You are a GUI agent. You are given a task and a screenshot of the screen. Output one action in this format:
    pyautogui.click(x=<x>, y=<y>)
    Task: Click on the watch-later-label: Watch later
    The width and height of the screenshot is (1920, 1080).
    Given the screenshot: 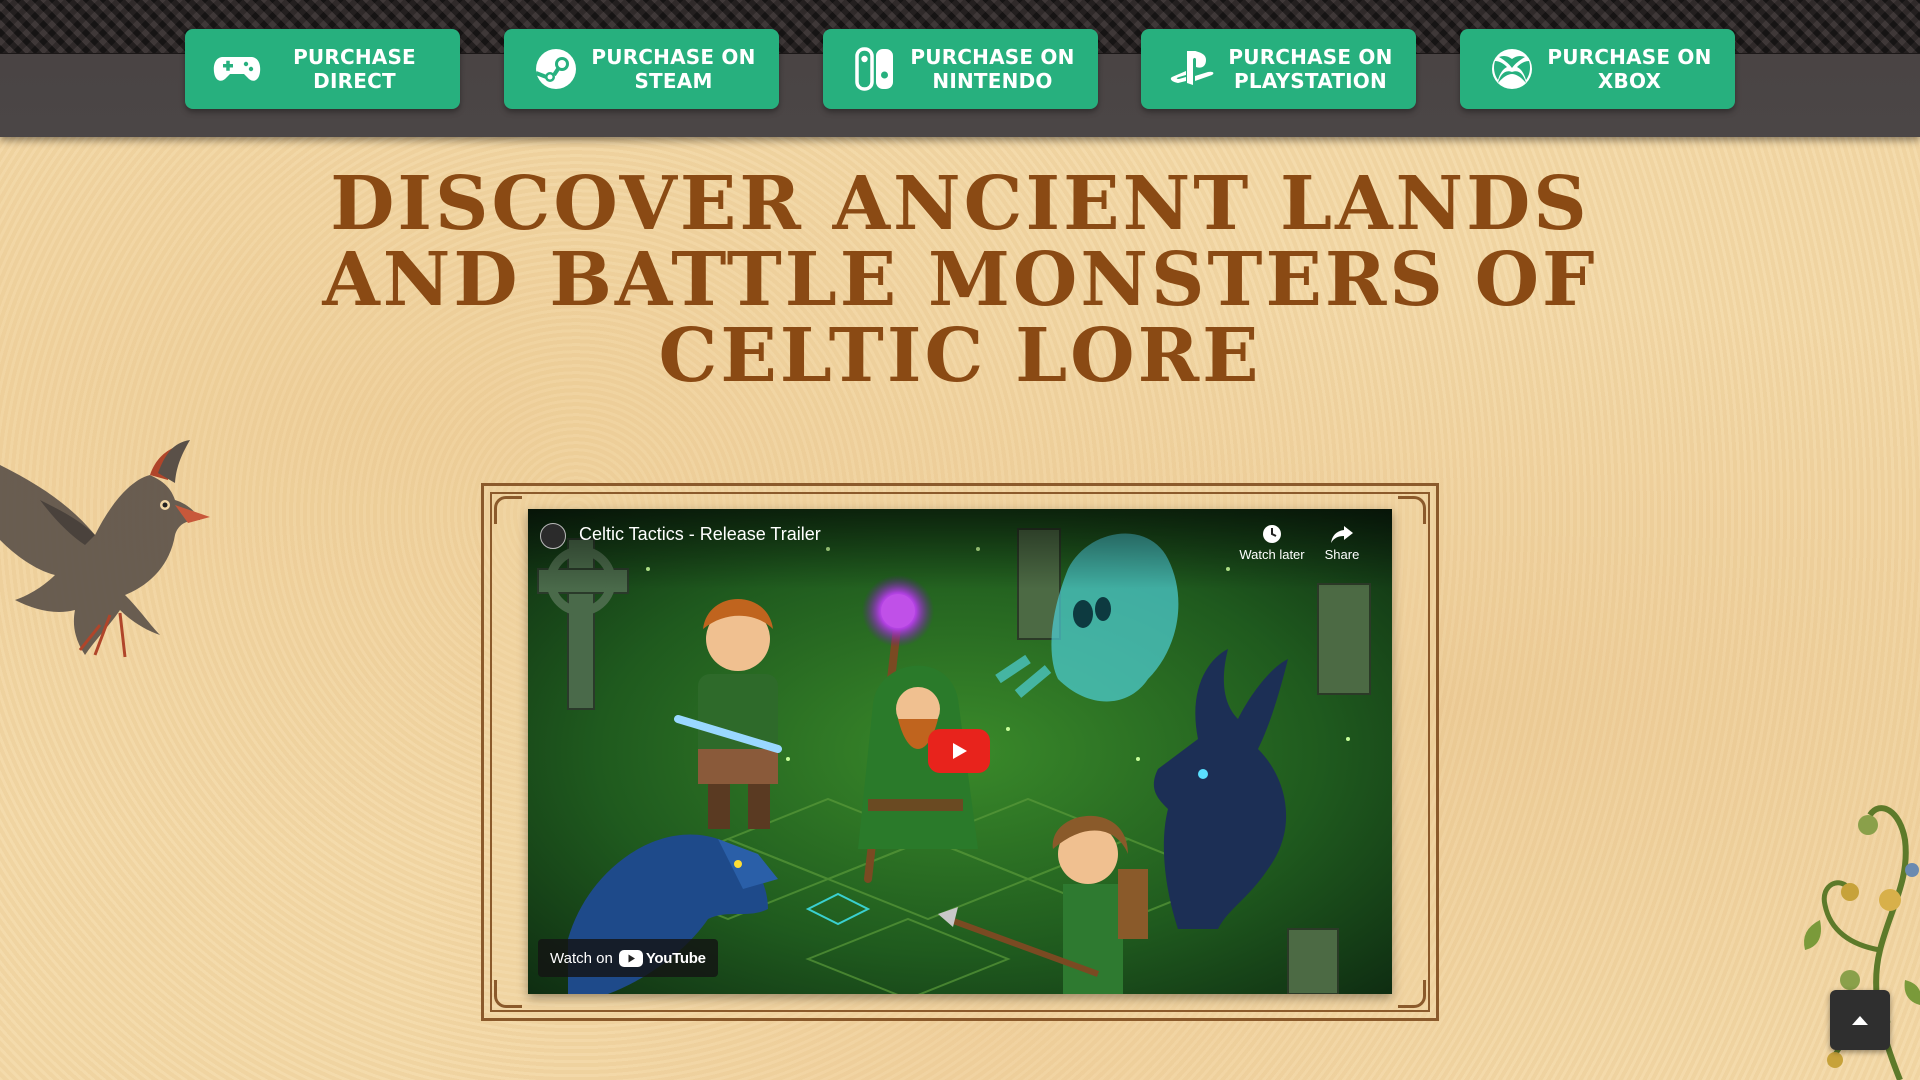 What is the action you would take?
    pyautogui.click(x=1272, y=554)
    